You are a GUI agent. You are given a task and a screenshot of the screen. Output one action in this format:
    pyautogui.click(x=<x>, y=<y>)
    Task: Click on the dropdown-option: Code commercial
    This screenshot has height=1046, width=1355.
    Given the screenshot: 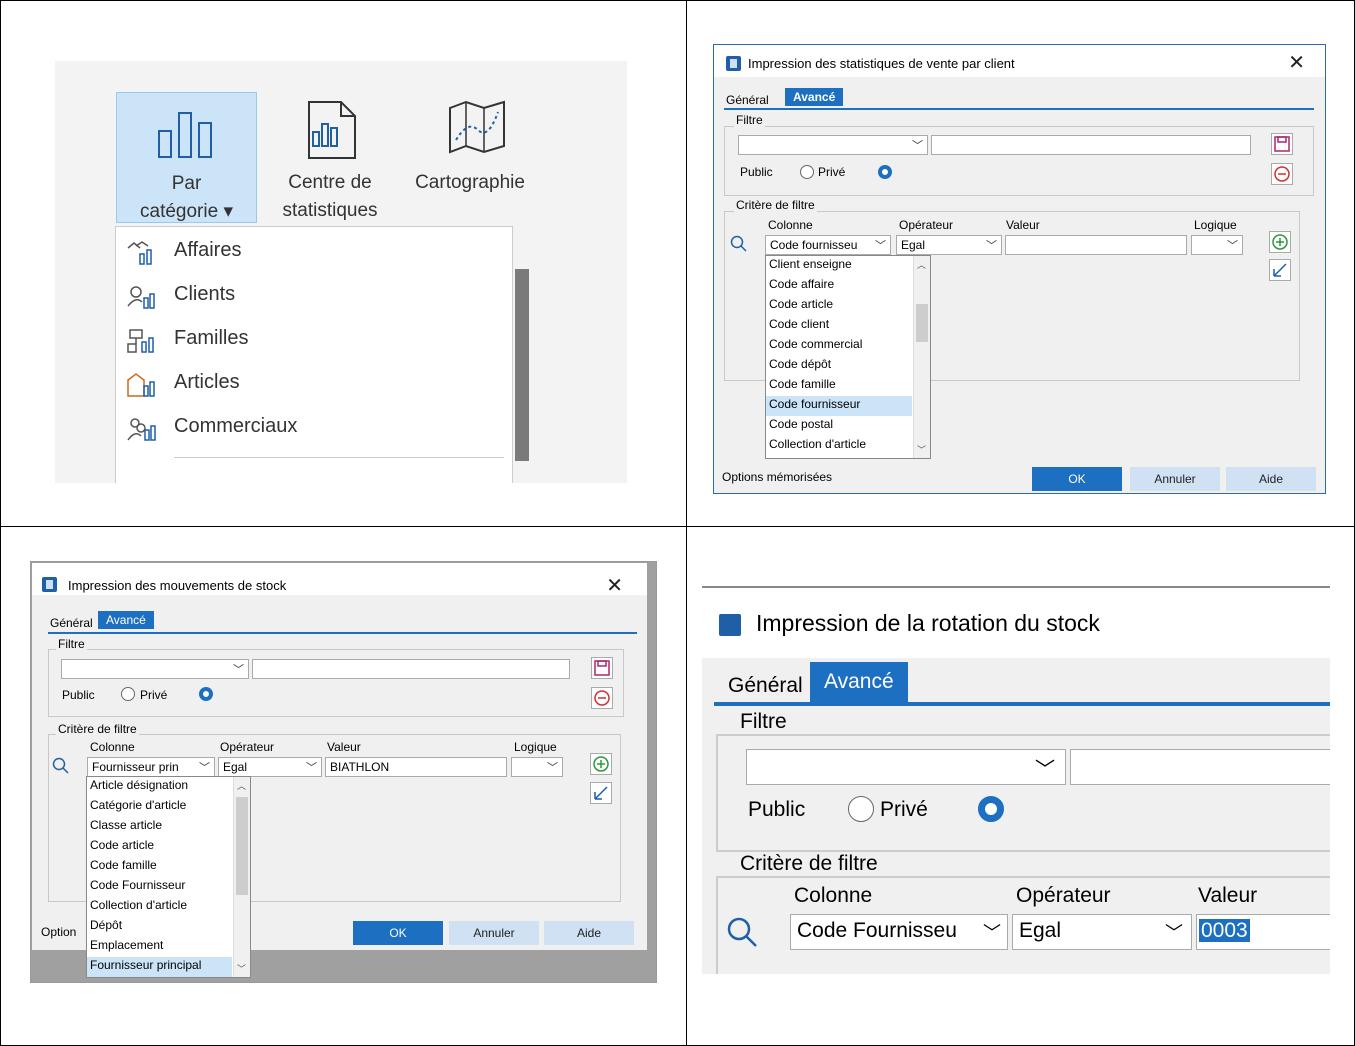 What is the action you would take?
    pyautogui.click(x=815, y=344)
    